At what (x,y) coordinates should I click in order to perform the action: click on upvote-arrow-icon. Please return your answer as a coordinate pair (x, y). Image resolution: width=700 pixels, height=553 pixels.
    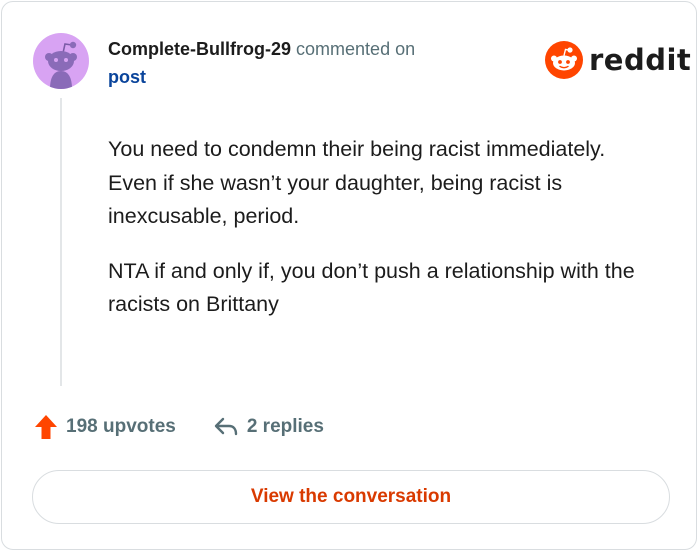
    Looking at the image, I should click on (46, 427).